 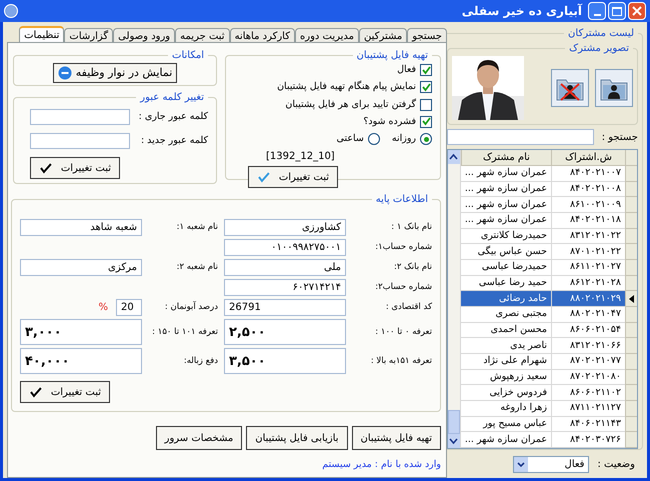 I want to click on input-field: مرکزی, so click(x=81, y=267).